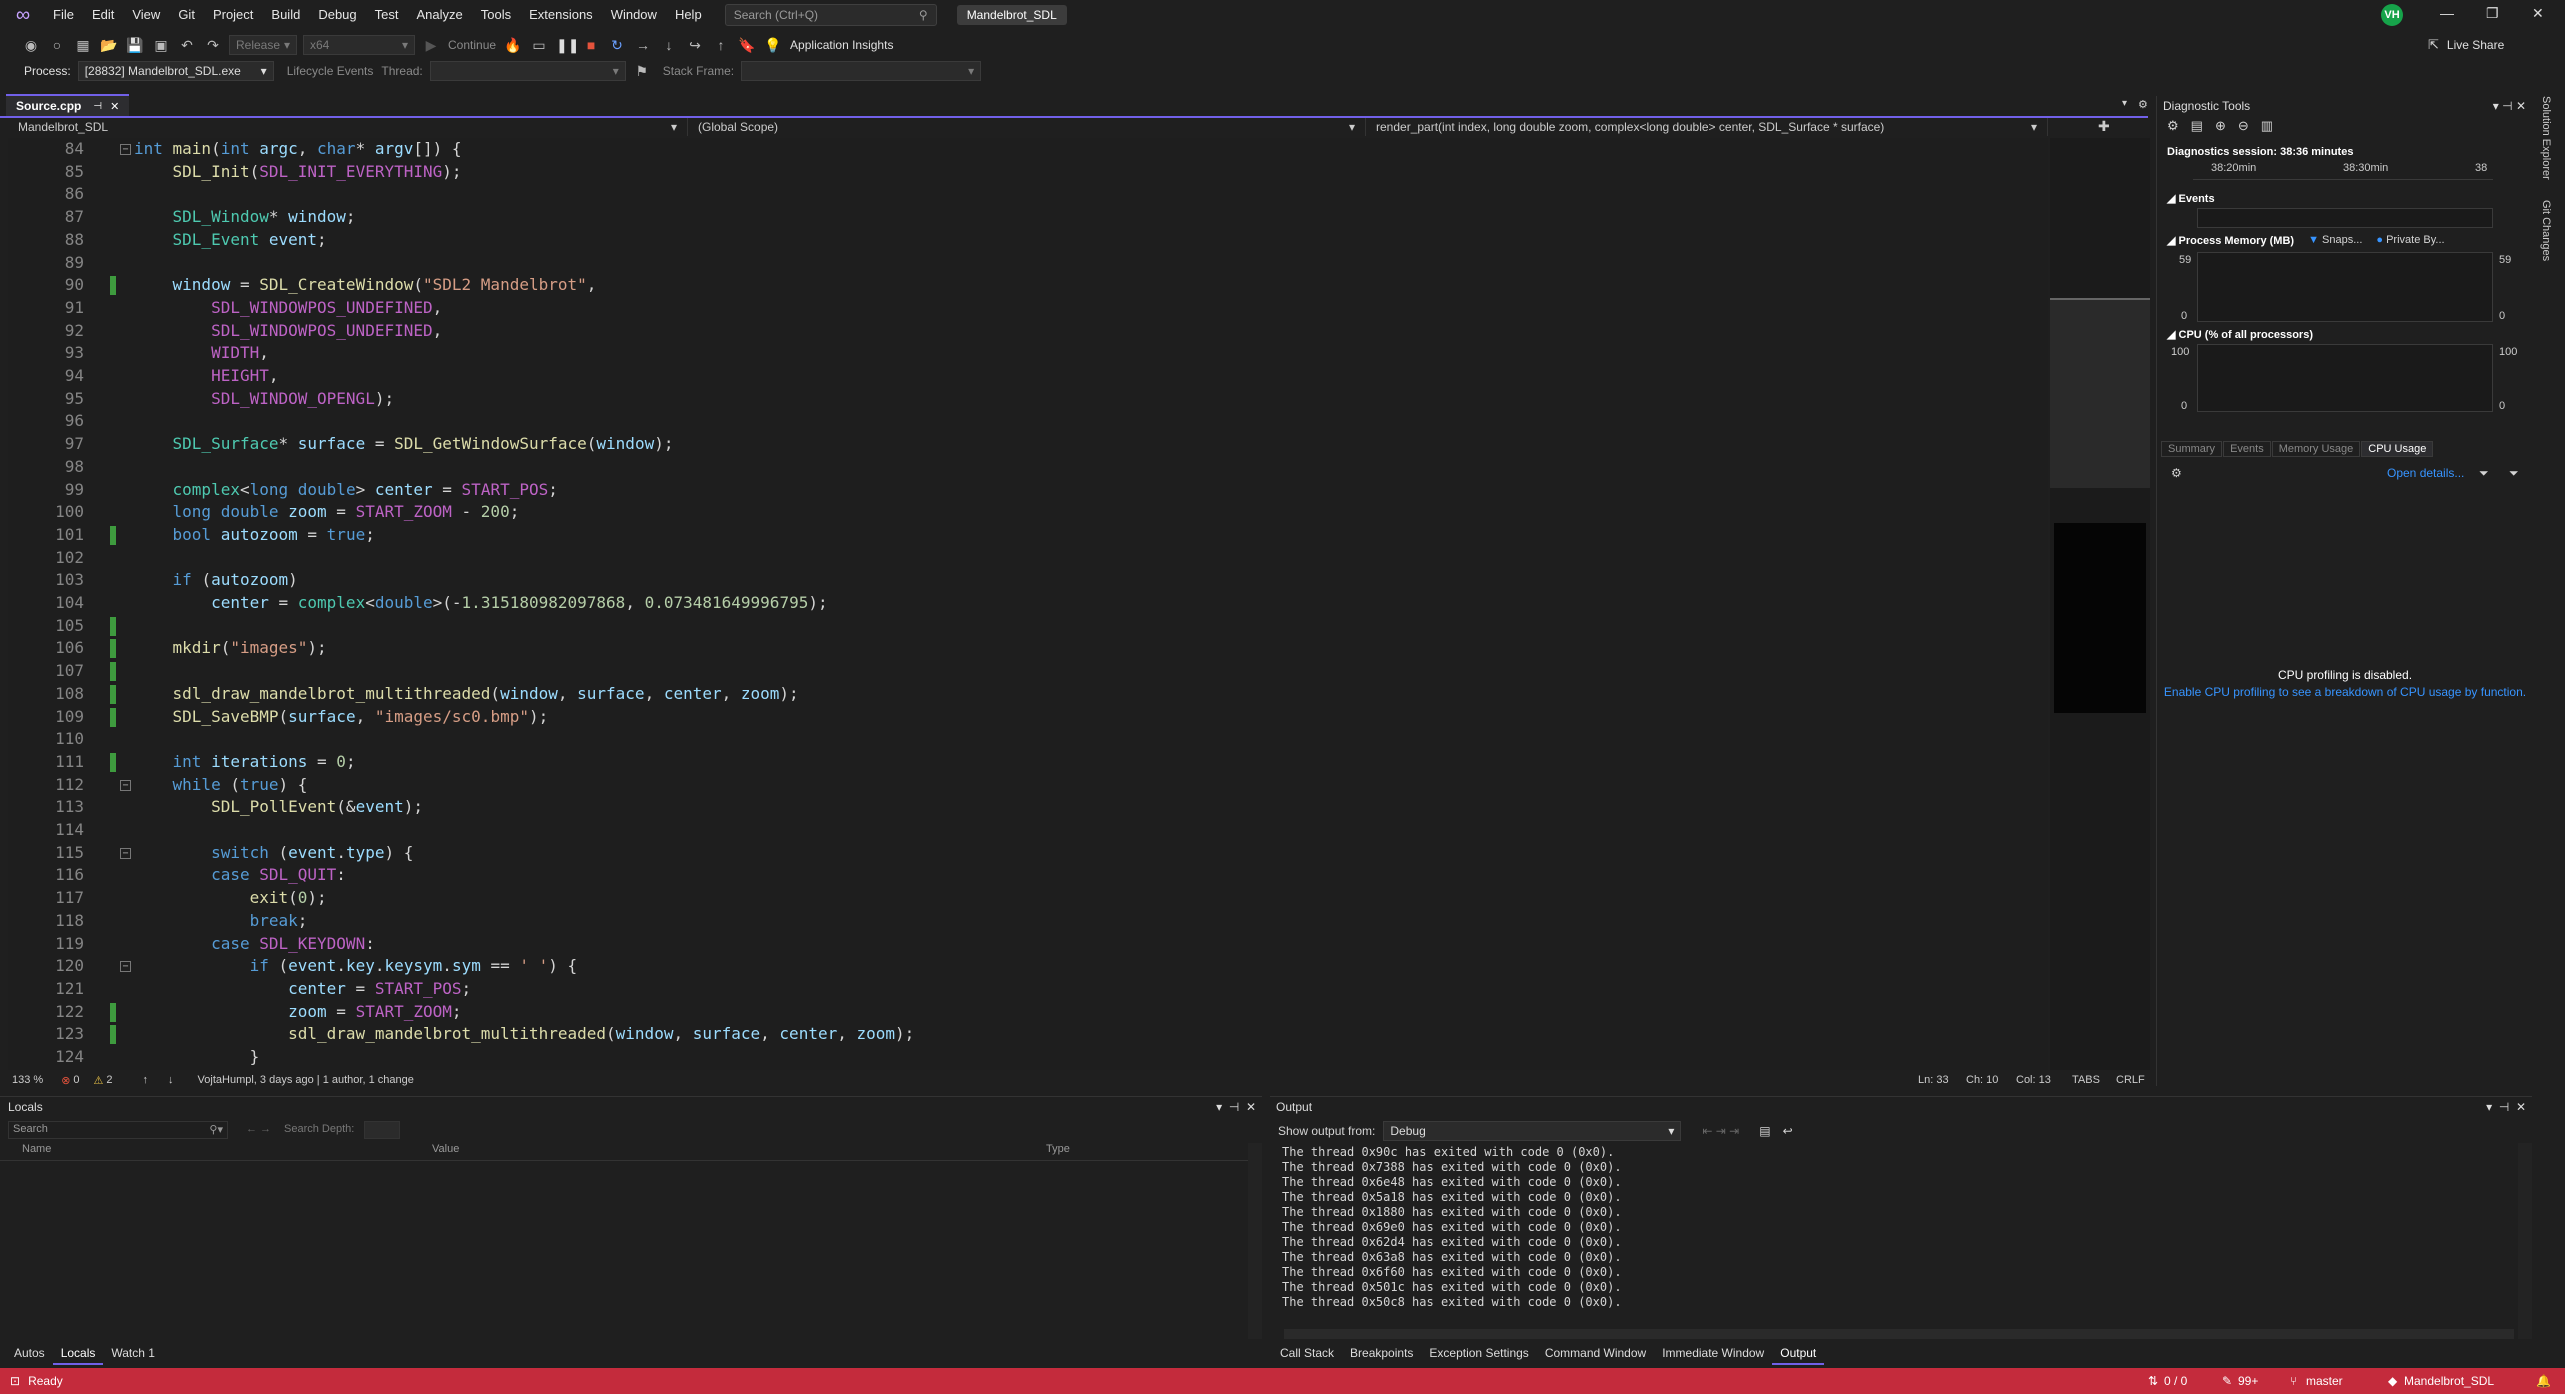 Image resolution: width=2565 pixels, height=1394 pixels. Describe the element at coordinates (2192, 449) in the screenshot. I see `tab-summary: Summary` at that location.